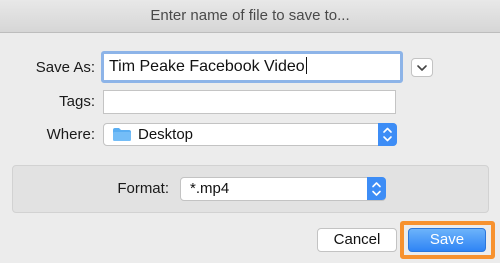  I want to click on where-stepper, so click(387, 134).